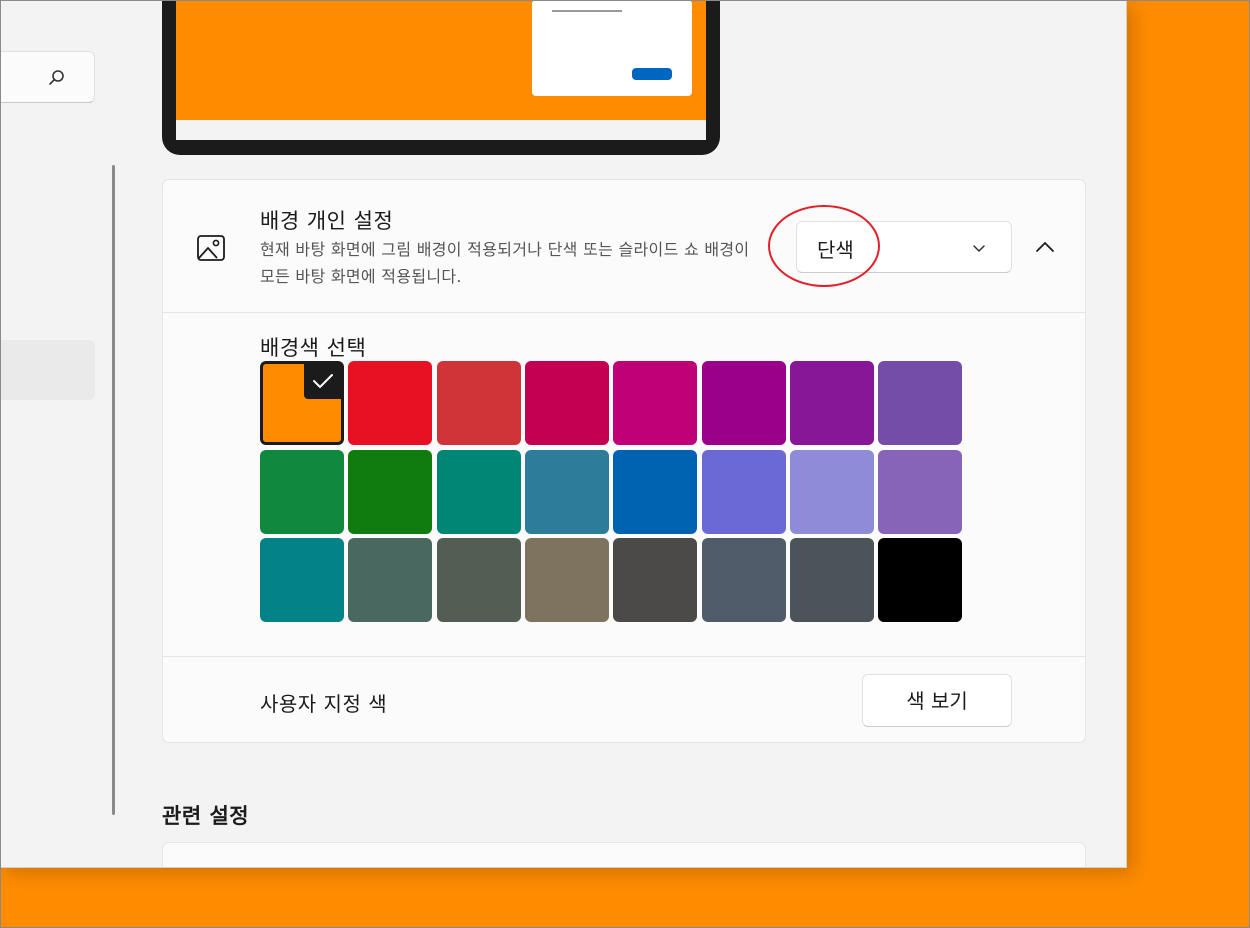  Describe the element at coordinates (441, 60) in the screenshot. I see `preview-wallpaper` at that location.